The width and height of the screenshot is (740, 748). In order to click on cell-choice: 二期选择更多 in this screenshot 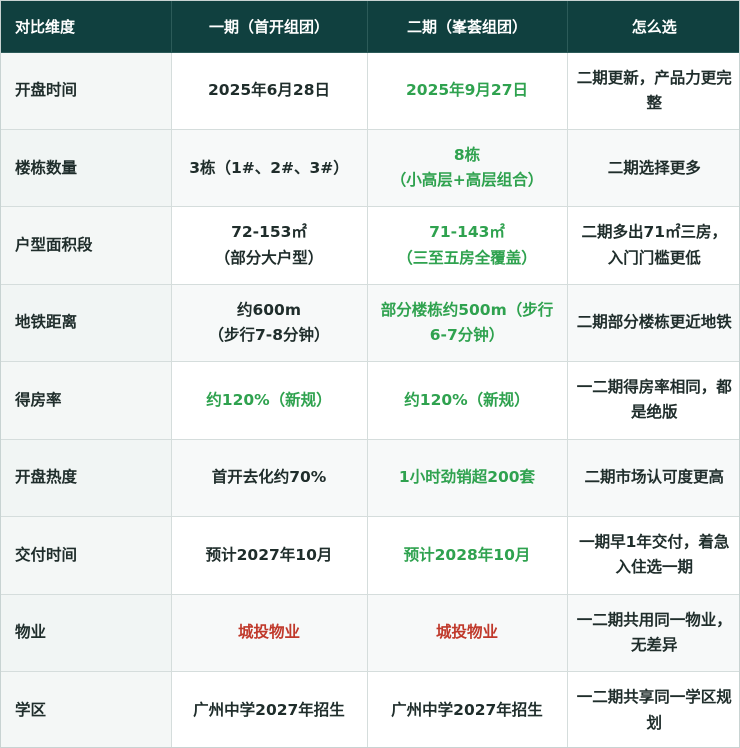, I will do `click(653, 168)`.